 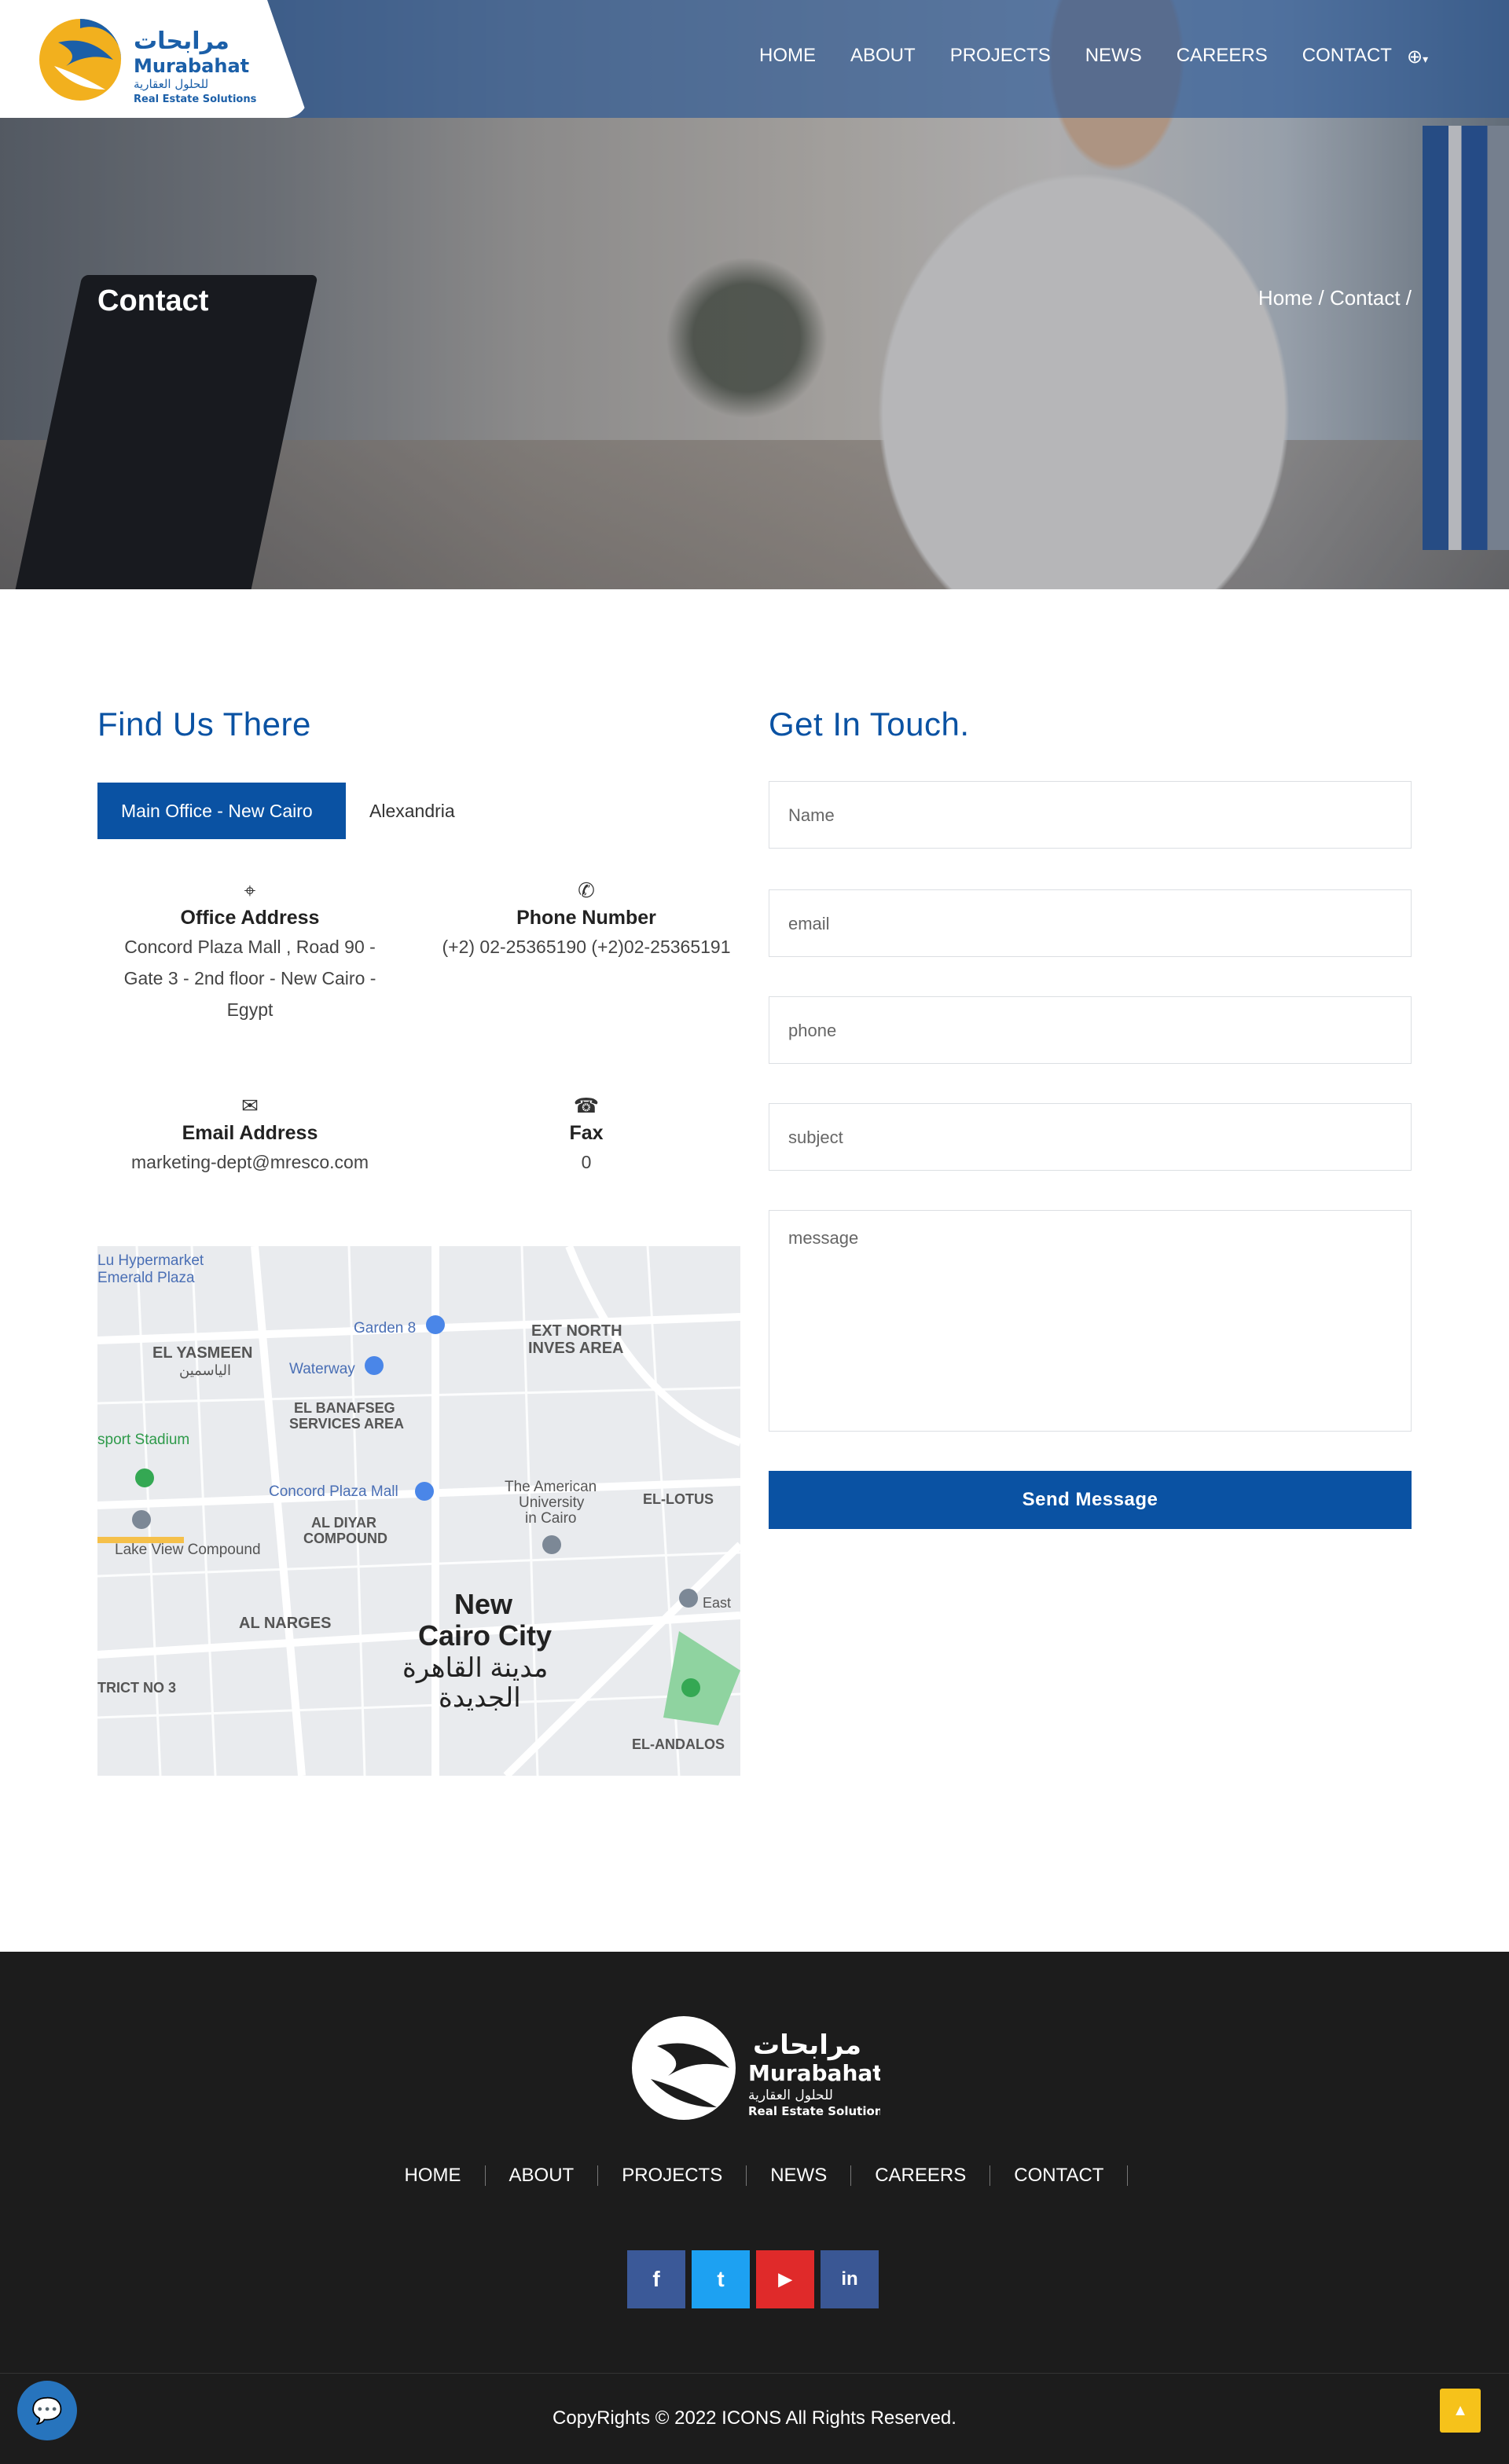 What do you see at coordinates (250, 918) in the screenshot?
I see `office-address-label: Office Address` at bounding box center [250, 918].